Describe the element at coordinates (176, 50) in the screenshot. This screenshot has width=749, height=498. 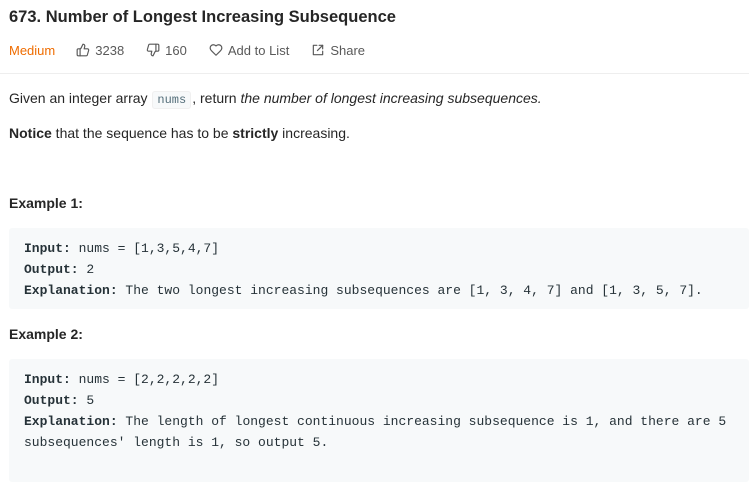
I see `dislike-count: 160` at that location.